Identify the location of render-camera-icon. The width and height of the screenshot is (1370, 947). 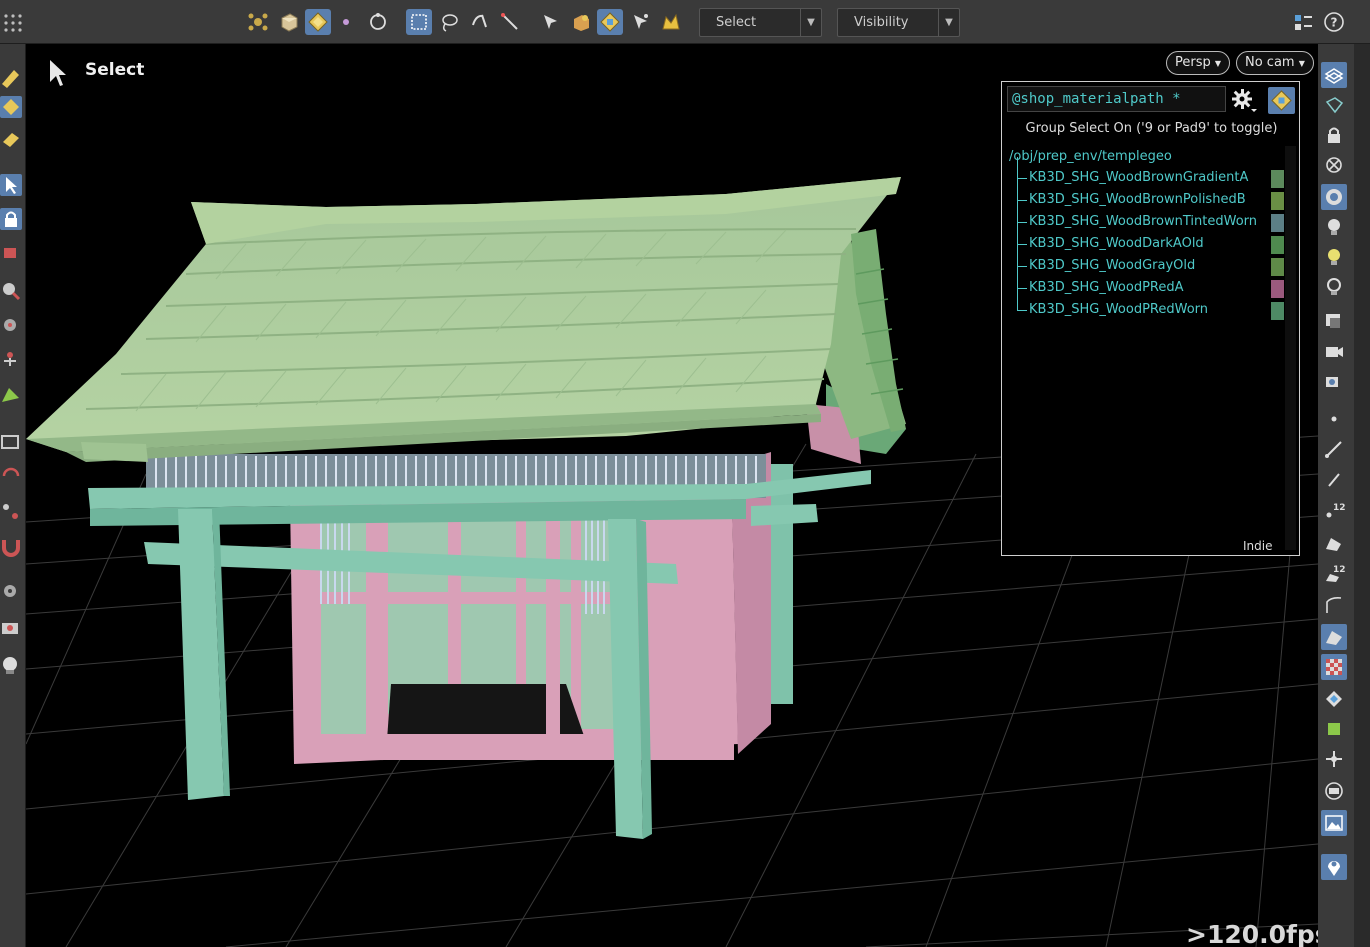
(1334, 381).